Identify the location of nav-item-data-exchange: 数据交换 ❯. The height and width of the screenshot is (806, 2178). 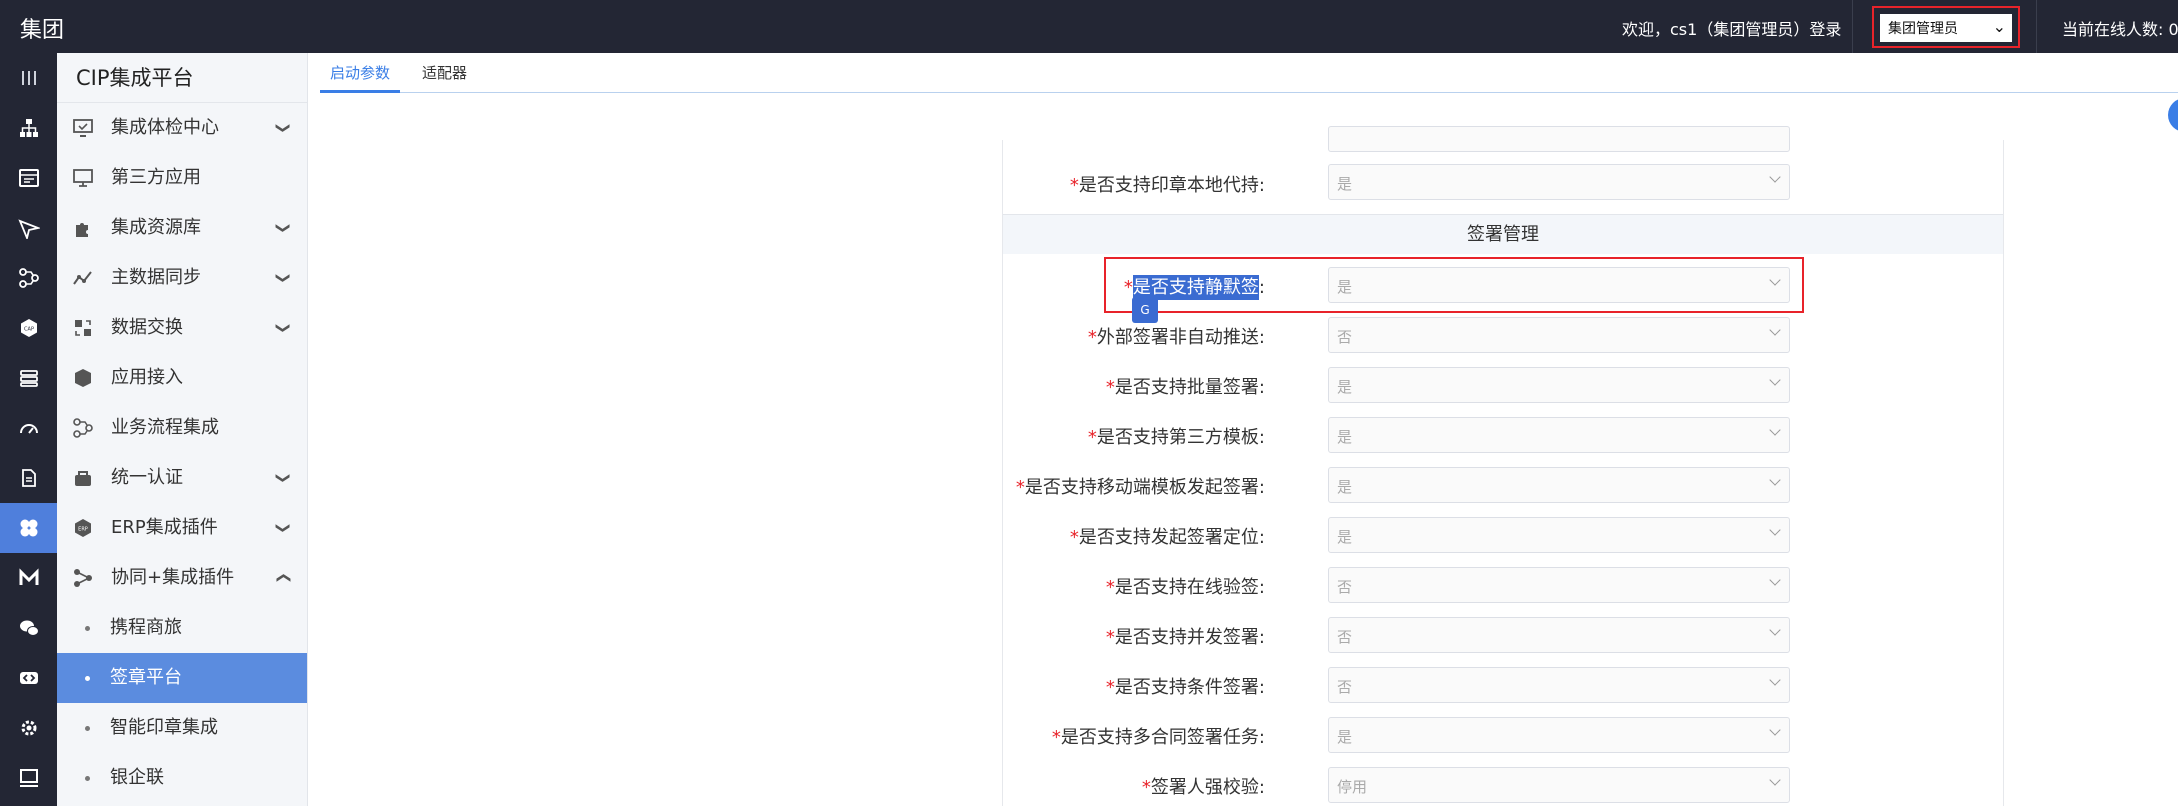
(182, 328).